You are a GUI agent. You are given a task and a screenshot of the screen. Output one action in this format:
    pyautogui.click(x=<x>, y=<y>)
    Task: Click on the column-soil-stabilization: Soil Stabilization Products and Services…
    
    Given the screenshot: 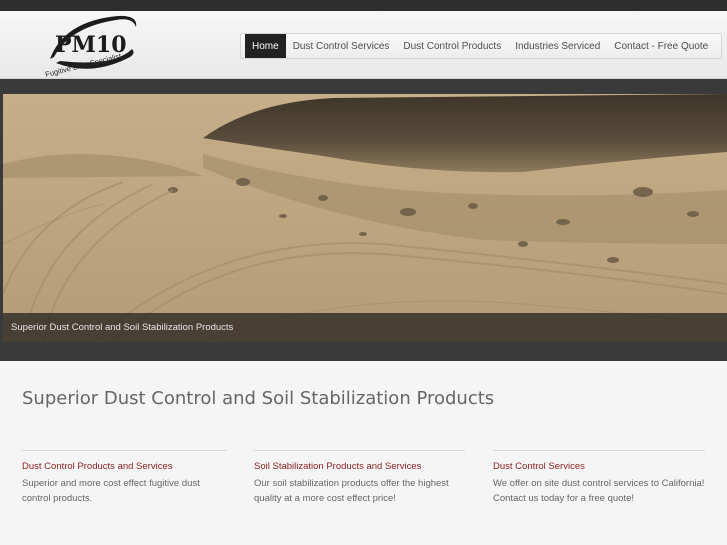 What is the action you would take?
    pyautogui.click(x=359, y=478)
    